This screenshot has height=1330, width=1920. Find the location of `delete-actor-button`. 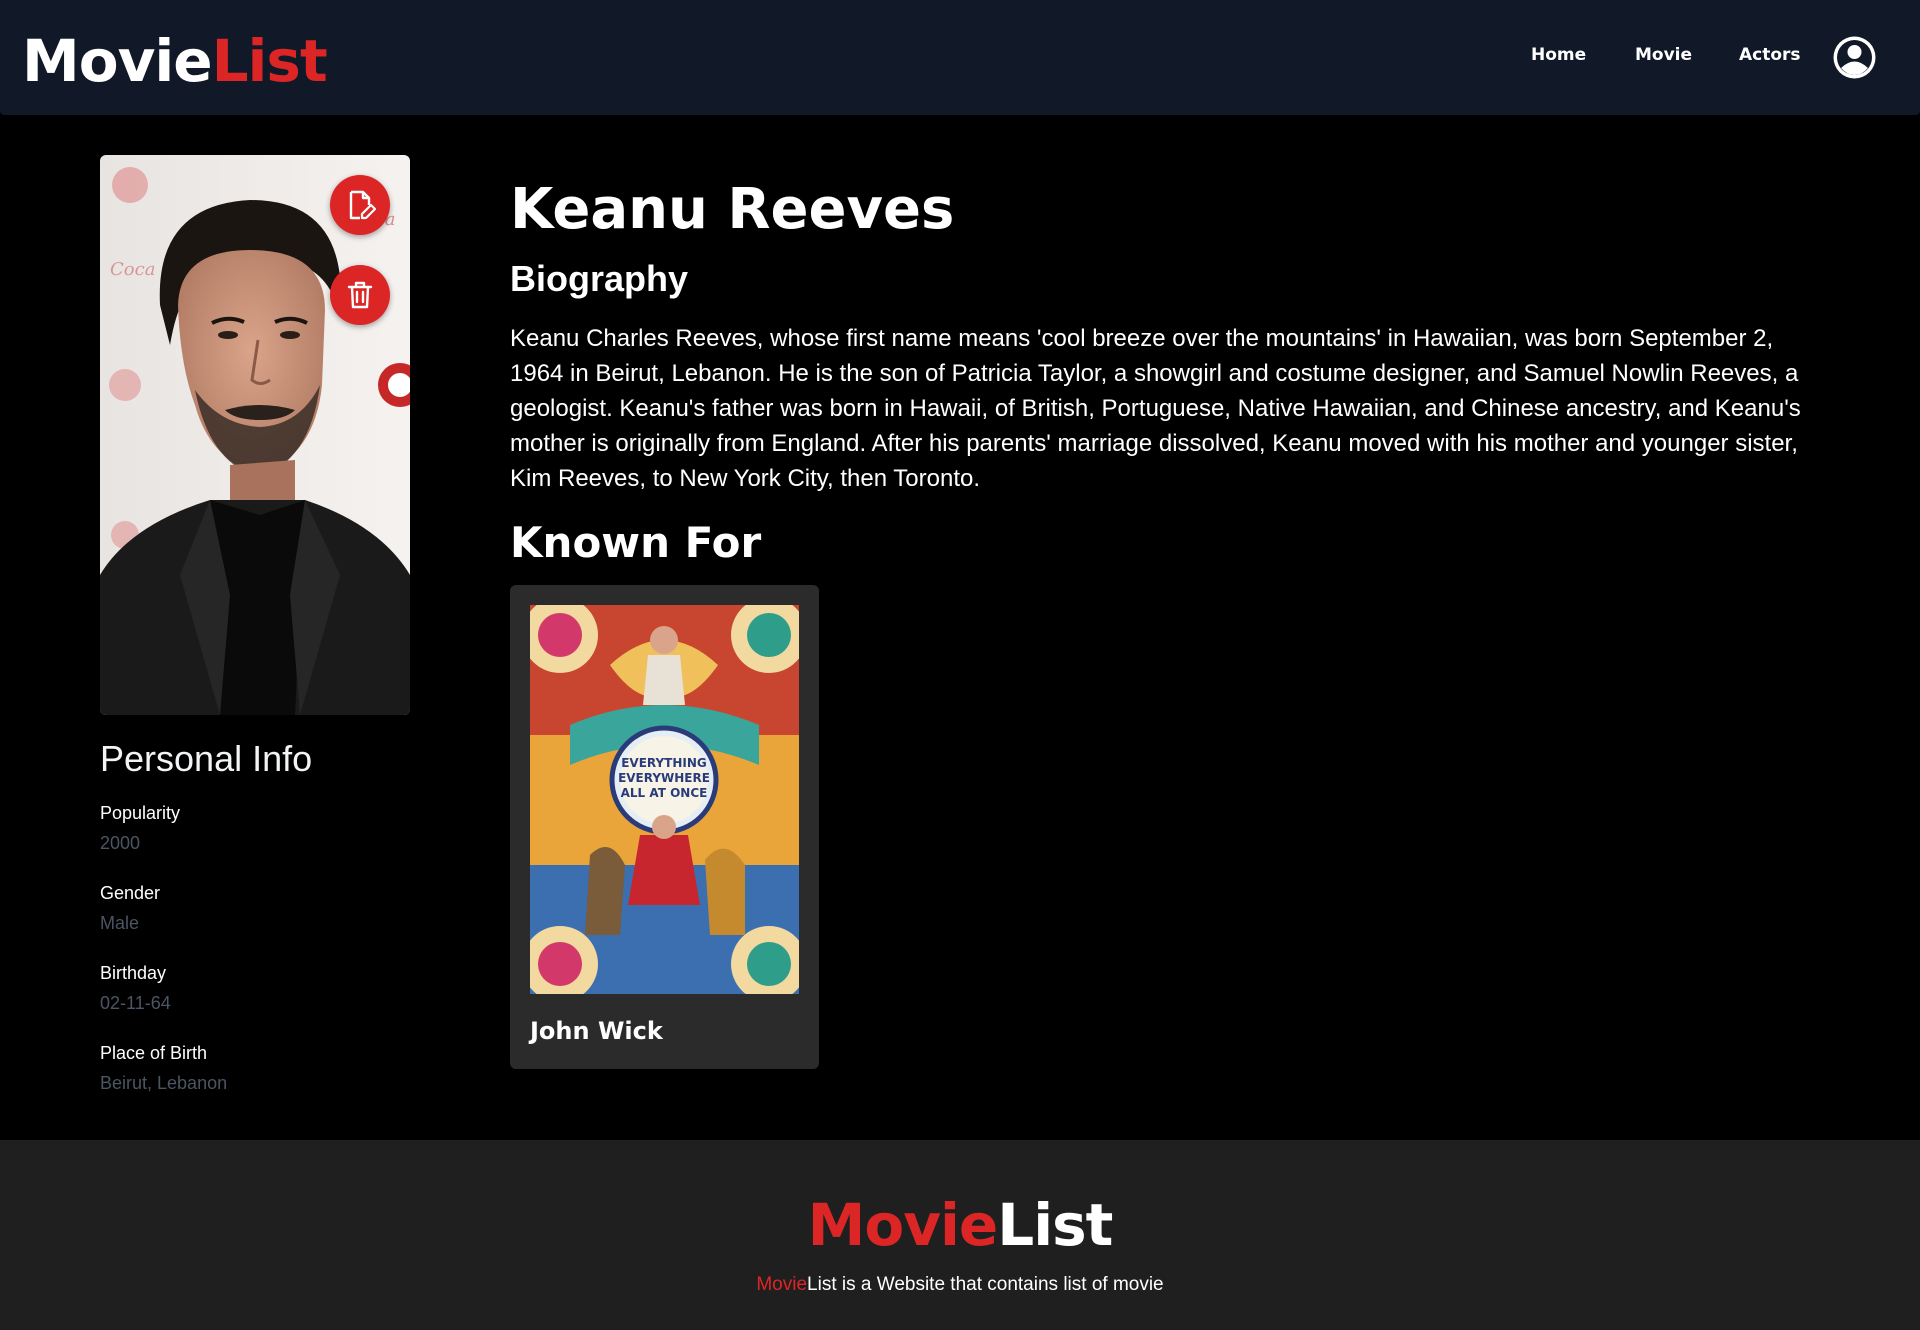

delete-actor-button is located at coordinates (360, 295).